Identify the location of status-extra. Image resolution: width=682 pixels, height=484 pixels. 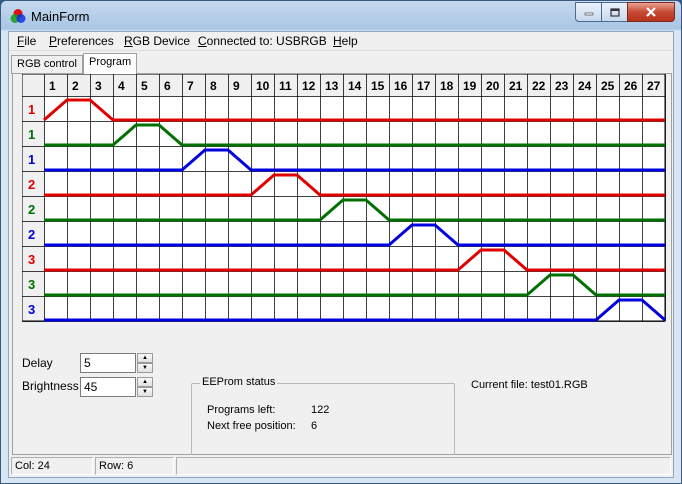
(423, 466).